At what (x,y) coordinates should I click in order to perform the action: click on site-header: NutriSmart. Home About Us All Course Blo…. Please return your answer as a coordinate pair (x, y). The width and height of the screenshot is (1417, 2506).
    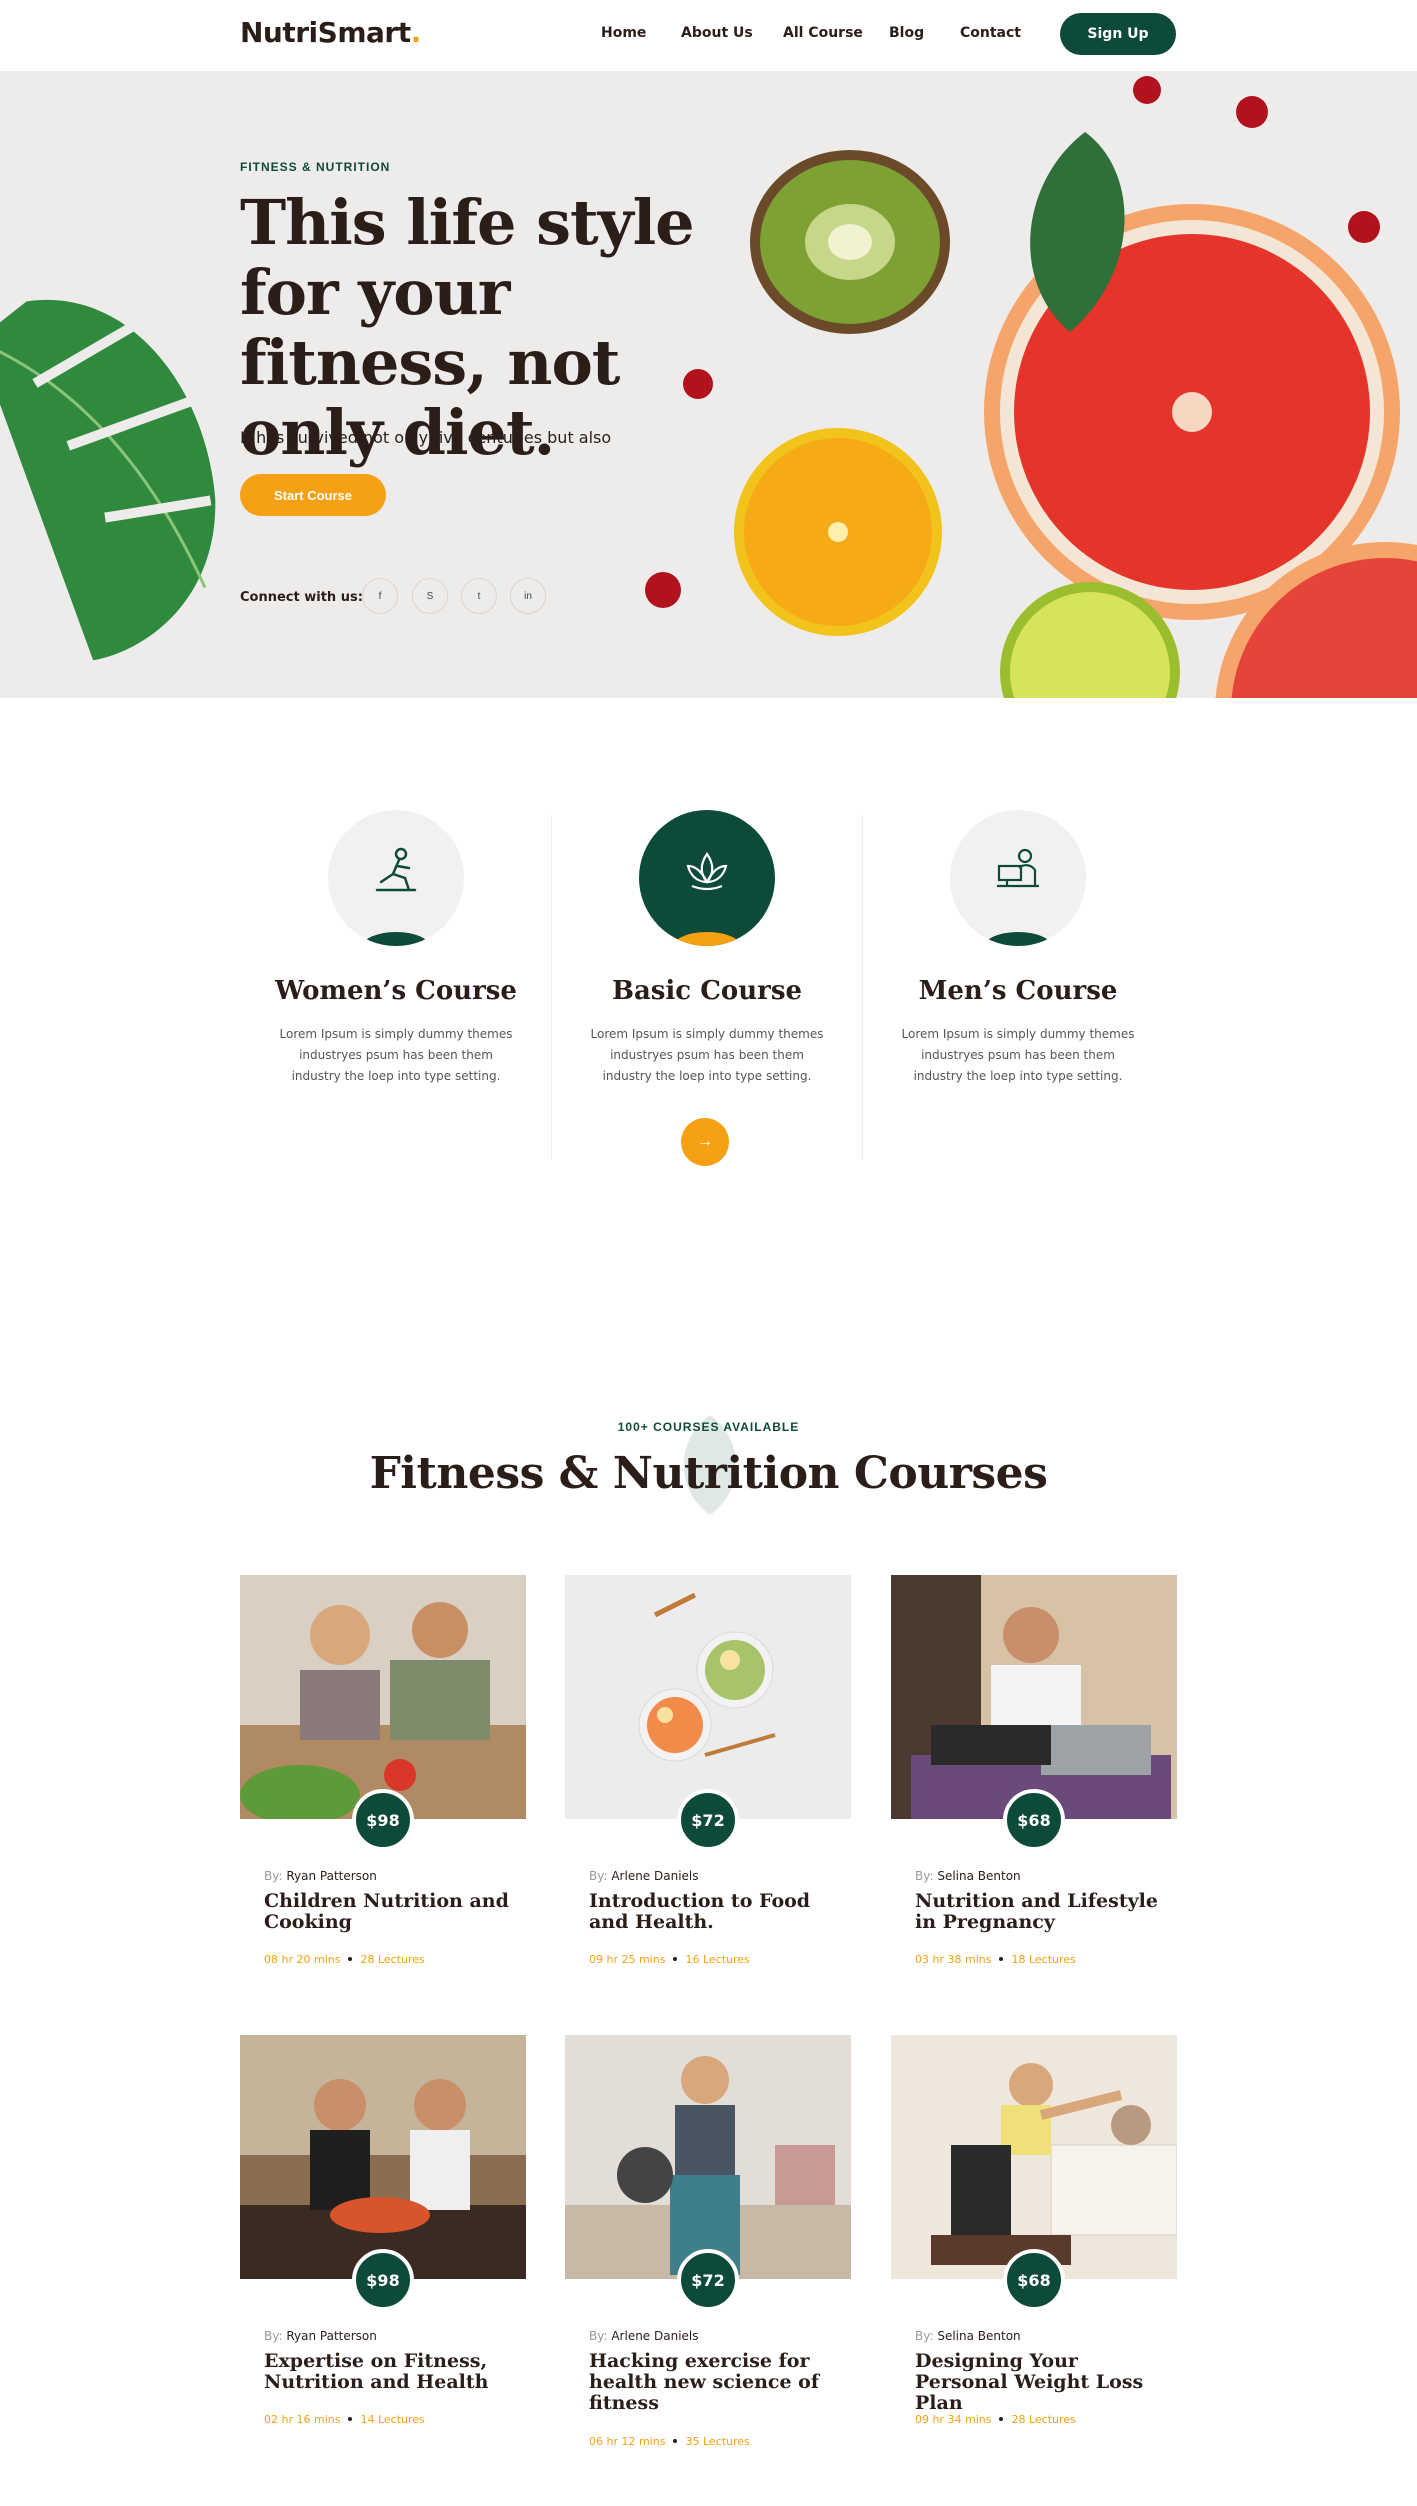
    Looking at the image, I should click on (708, 36).